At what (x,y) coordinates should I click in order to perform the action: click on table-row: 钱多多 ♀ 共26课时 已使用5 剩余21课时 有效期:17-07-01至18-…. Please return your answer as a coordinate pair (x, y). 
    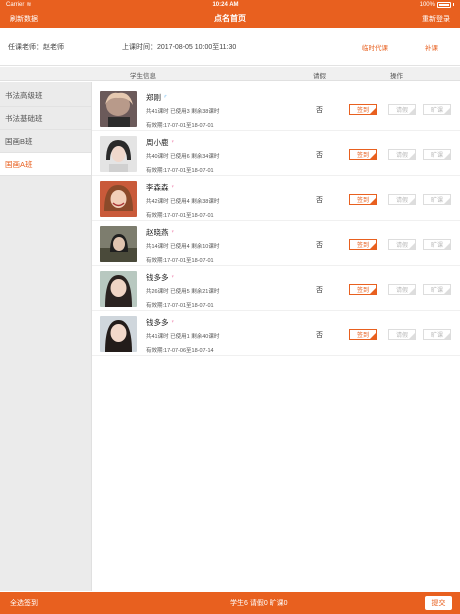
    Looking at the image, I should click on (276, 288).